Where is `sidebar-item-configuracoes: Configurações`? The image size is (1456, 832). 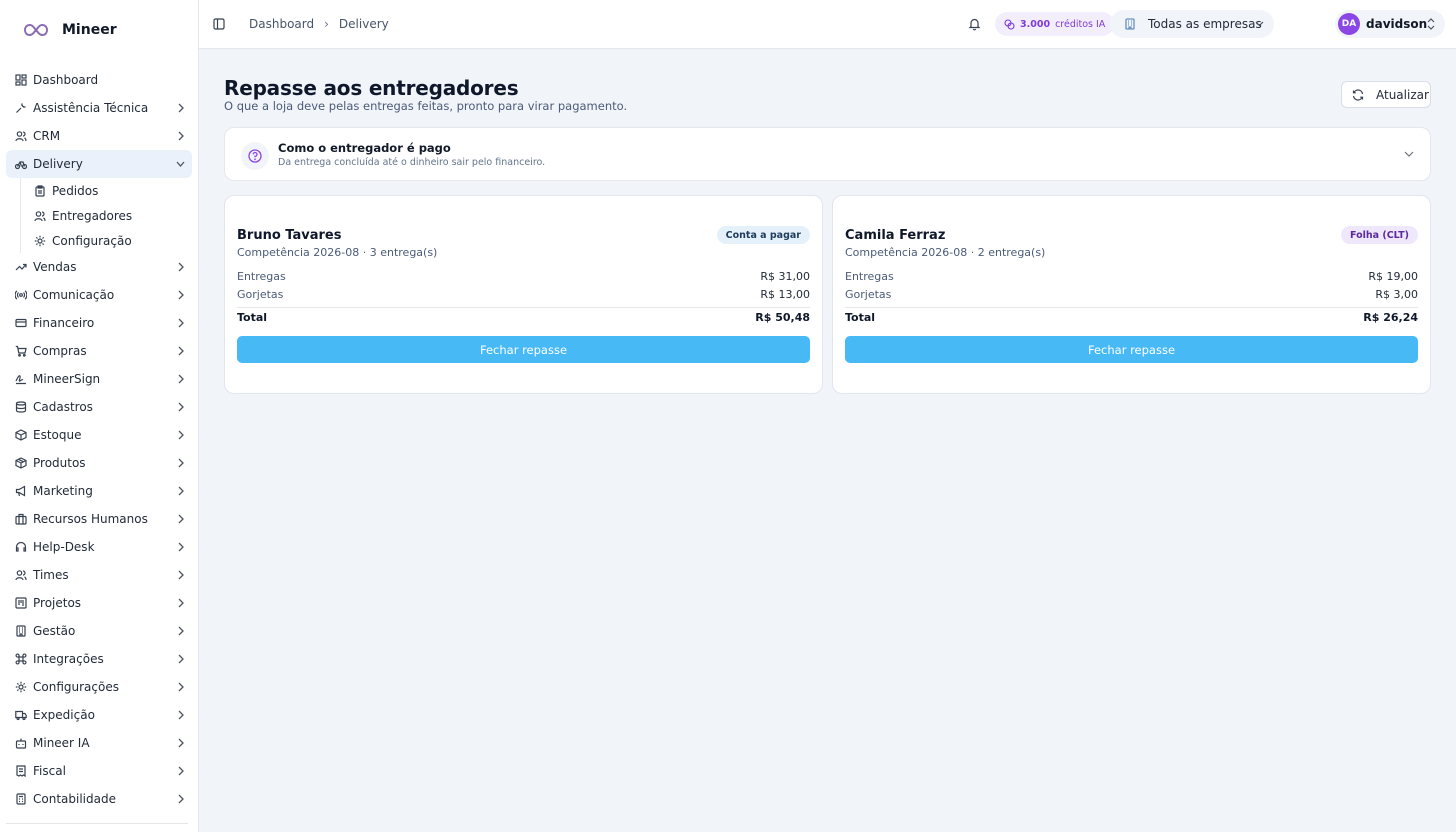
sidebar-item-configuracoes: Configurações is located at coordinates (99, 687).